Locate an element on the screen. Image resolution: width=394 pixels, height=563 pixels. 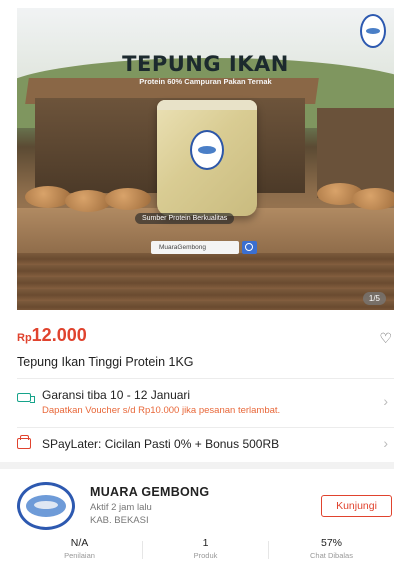
image-title: TEPUNG IKAN is located at coordinates (205, 64).